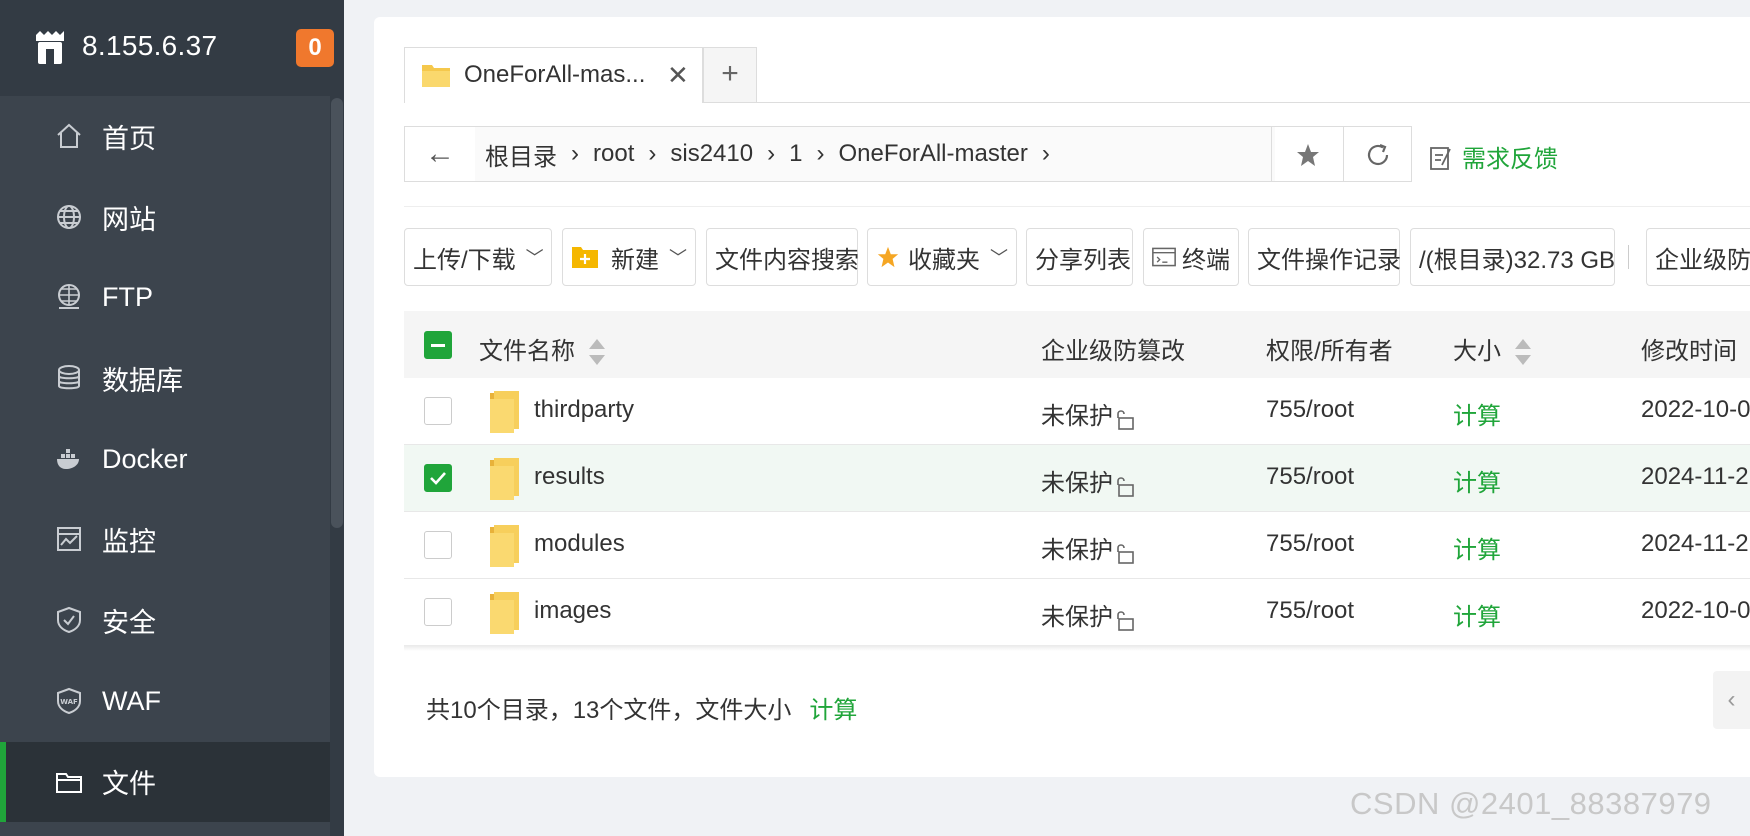 Image resolution: width=1750 pixels, height=836 pixels. What do you see at coordinates (337, 313) in the screenshot?
I see `sidebar-scrollbar-thumb` at bounding box center [337, 313].